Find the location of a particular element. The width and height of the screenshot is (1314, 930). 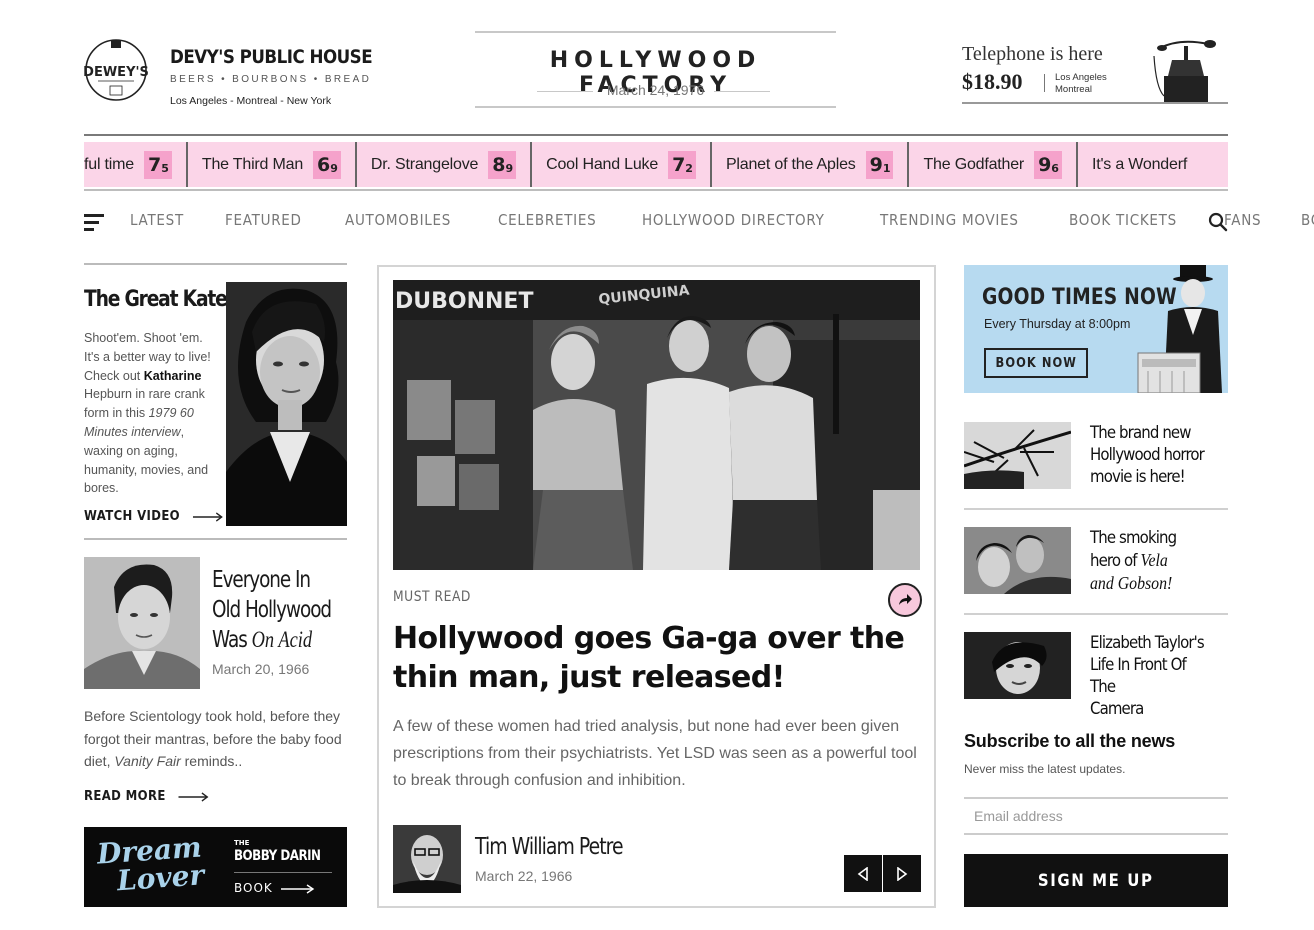

ticker-movie-title: It's a Wonderf is located at coordinates (1139, 164).